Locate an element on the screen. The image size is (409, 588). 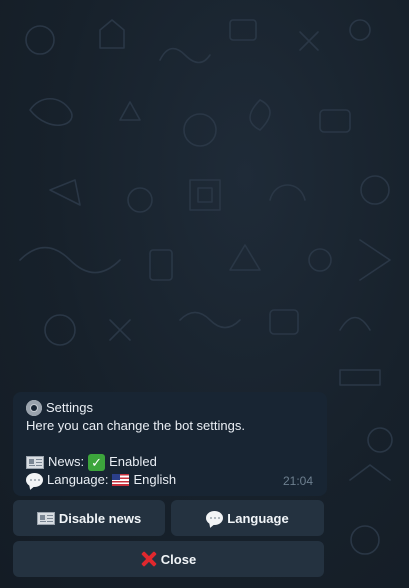
disable-news-label: Disable news is located at coordinates (100, 518).